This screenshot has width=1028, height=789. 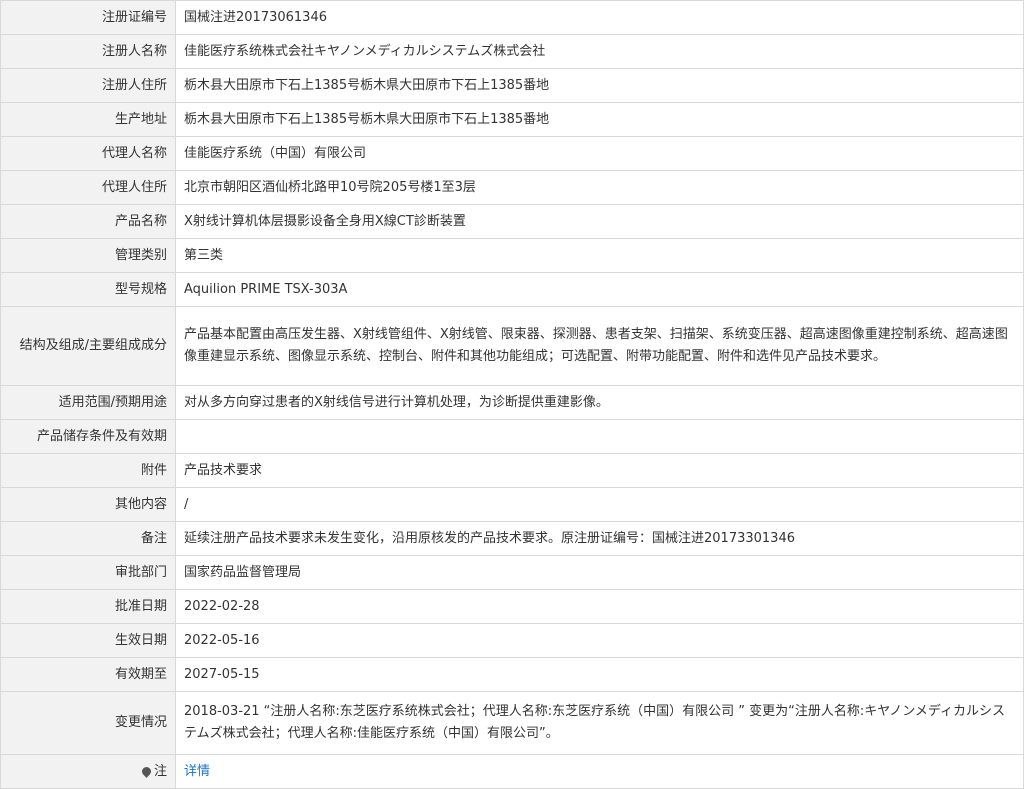 What do you see at coordinates (599, 402) in the screenshot?
I see `row-value: 对从多方向穿过患者的X射线信号进行计算机处理，为诊断提供重建影像。` at bounding box center [599, 402].